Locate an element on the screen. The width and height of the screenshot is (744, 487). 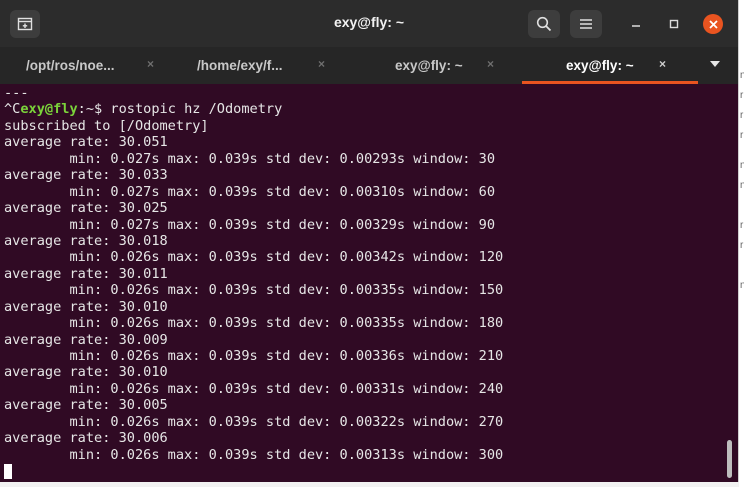
chevron-down-icon is located at coordinates (715, 64).